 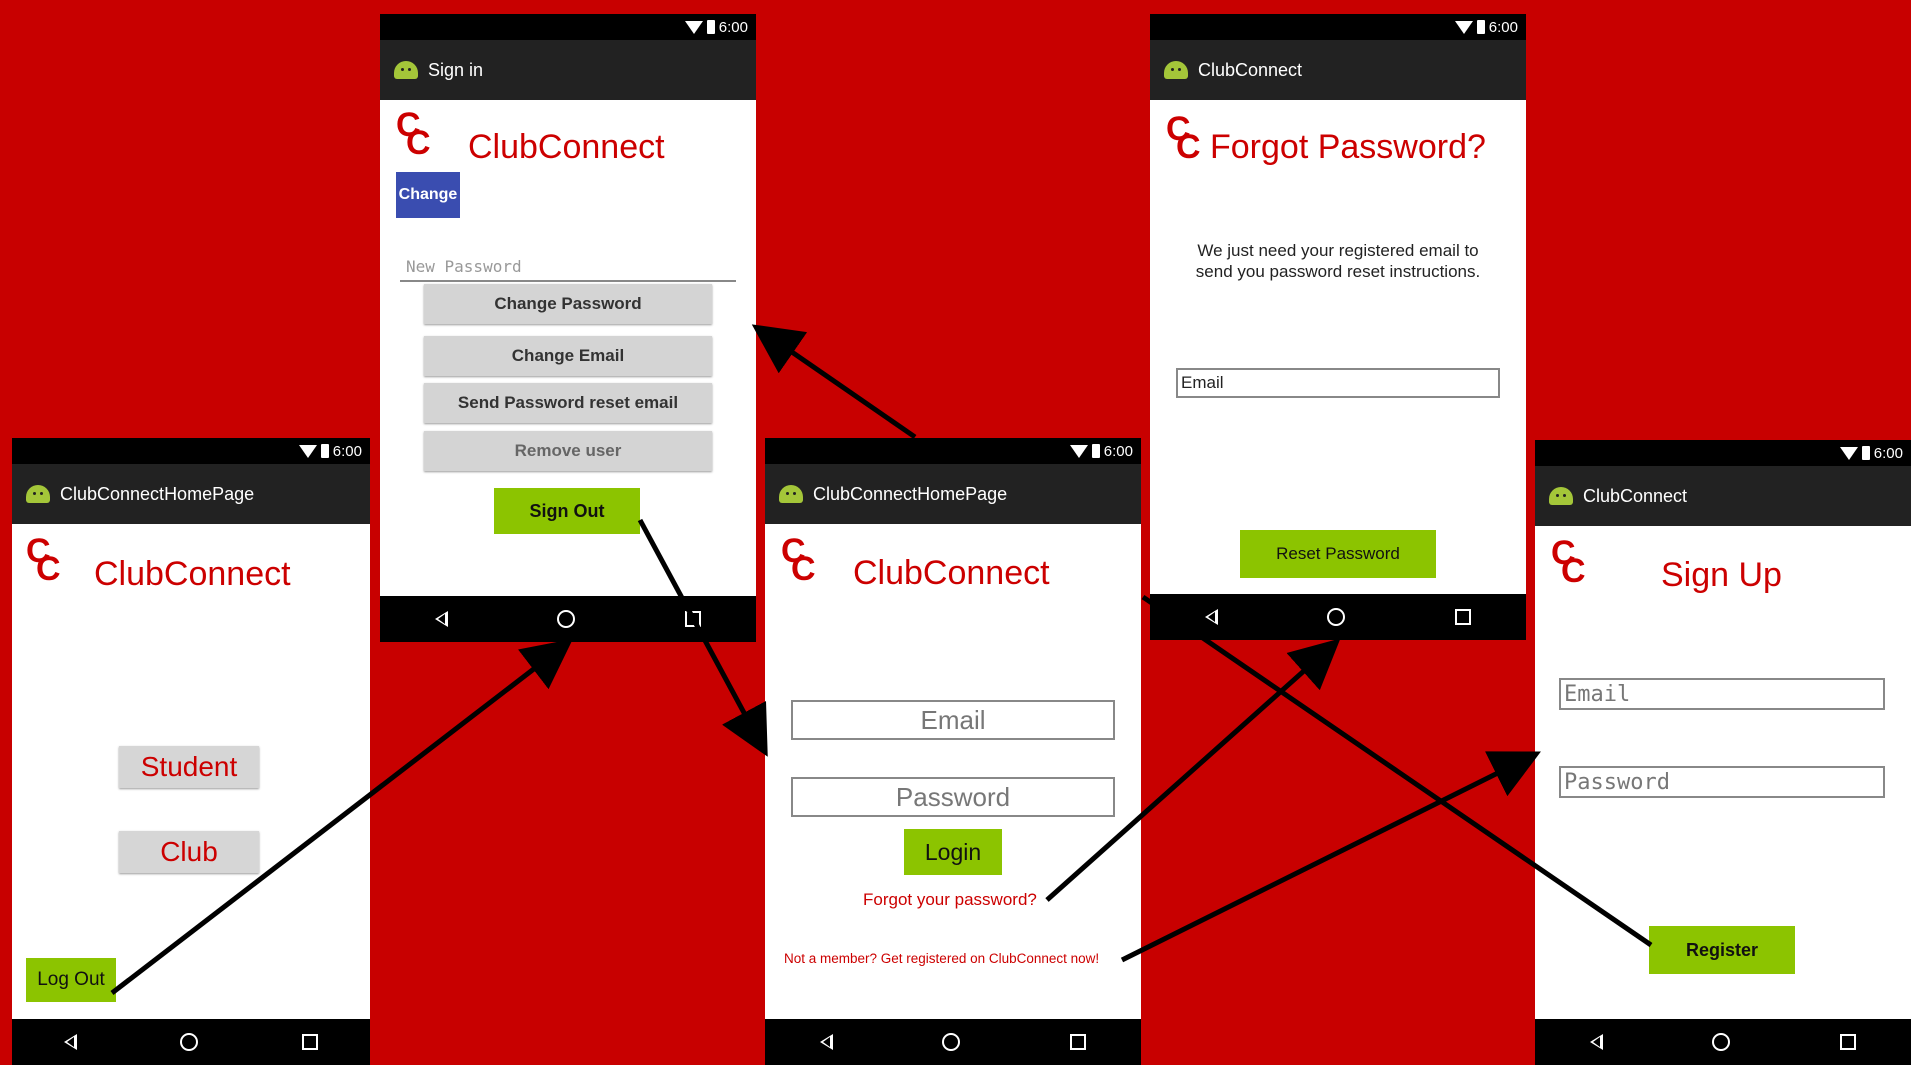 I want to click on change-button: Change, so click(x=428, y=195).